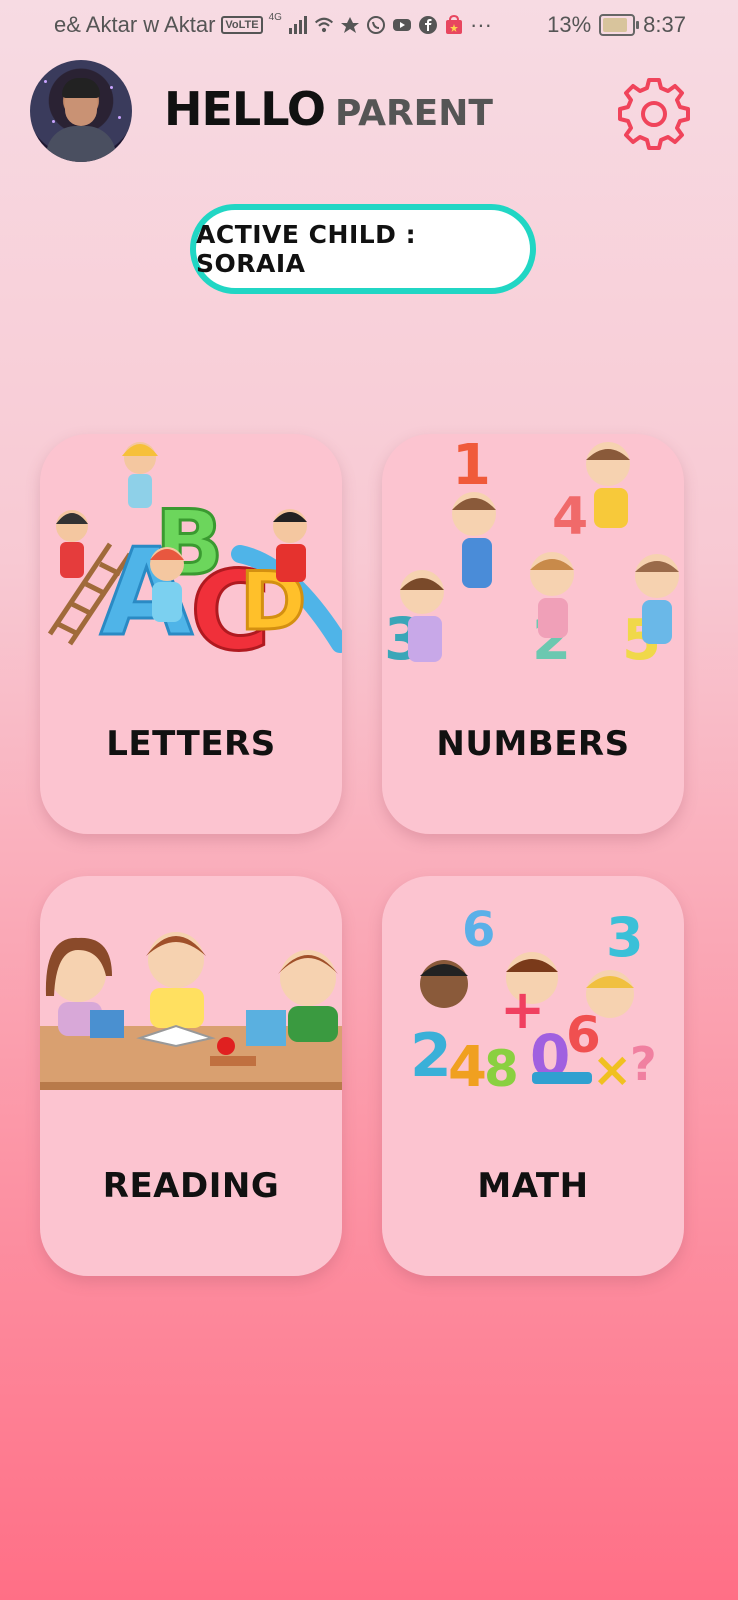  Describe the element at coordinates (414, 113) in the screenshot. I see `greeting-role: PARENT` at that location.